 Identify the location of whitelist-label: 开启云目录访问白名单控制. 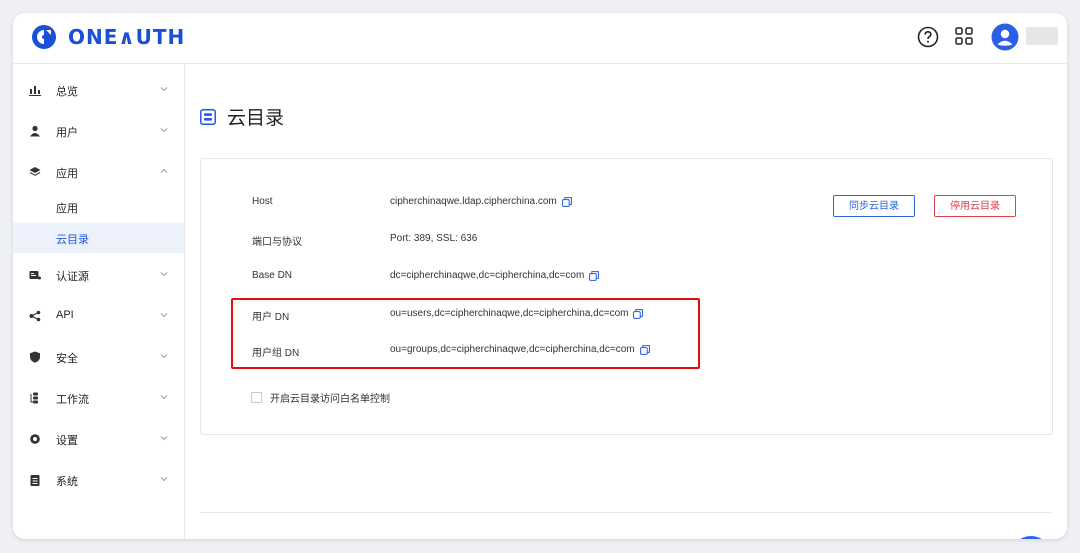
(330, 399).